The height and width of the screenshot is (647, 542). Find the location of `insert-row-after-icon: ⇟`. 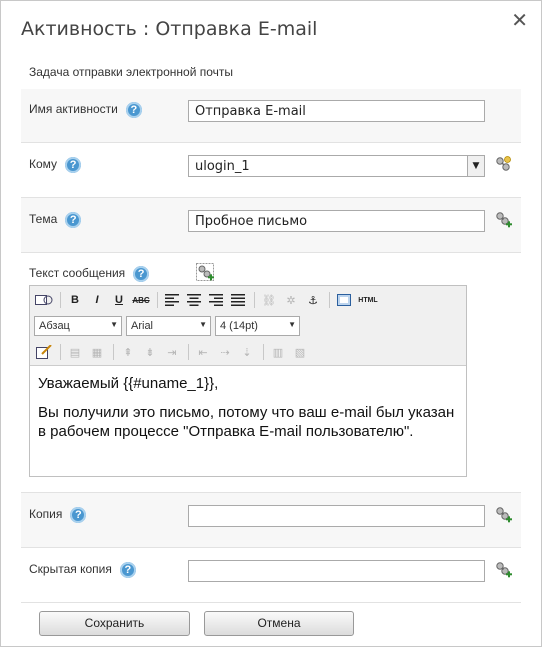

insert-row-after-icon: ⇟ is located at coordinates (150, 352).